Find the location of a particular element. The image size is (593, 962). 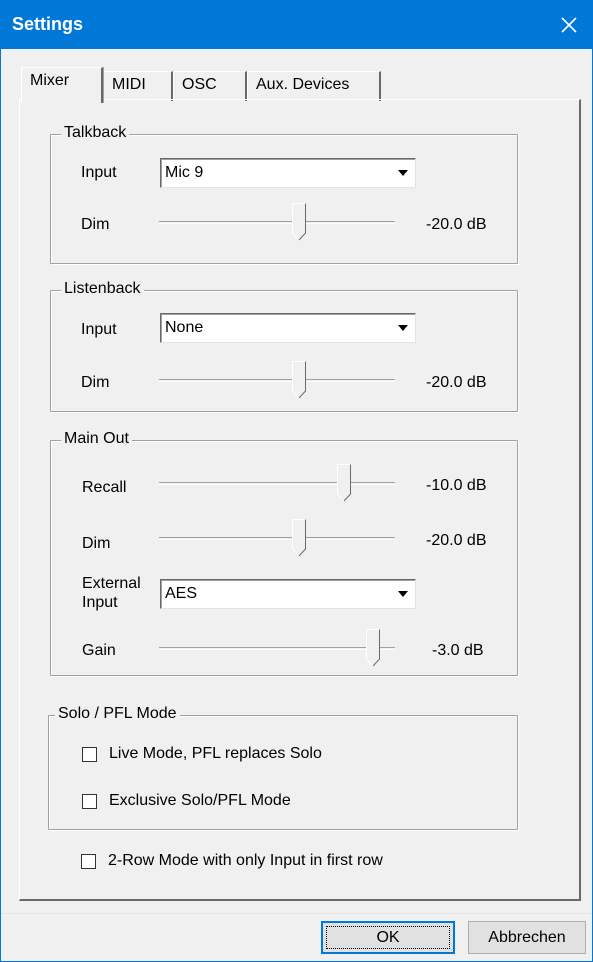

talkback-group-label: Talkback is located at coordinates (95, 133).